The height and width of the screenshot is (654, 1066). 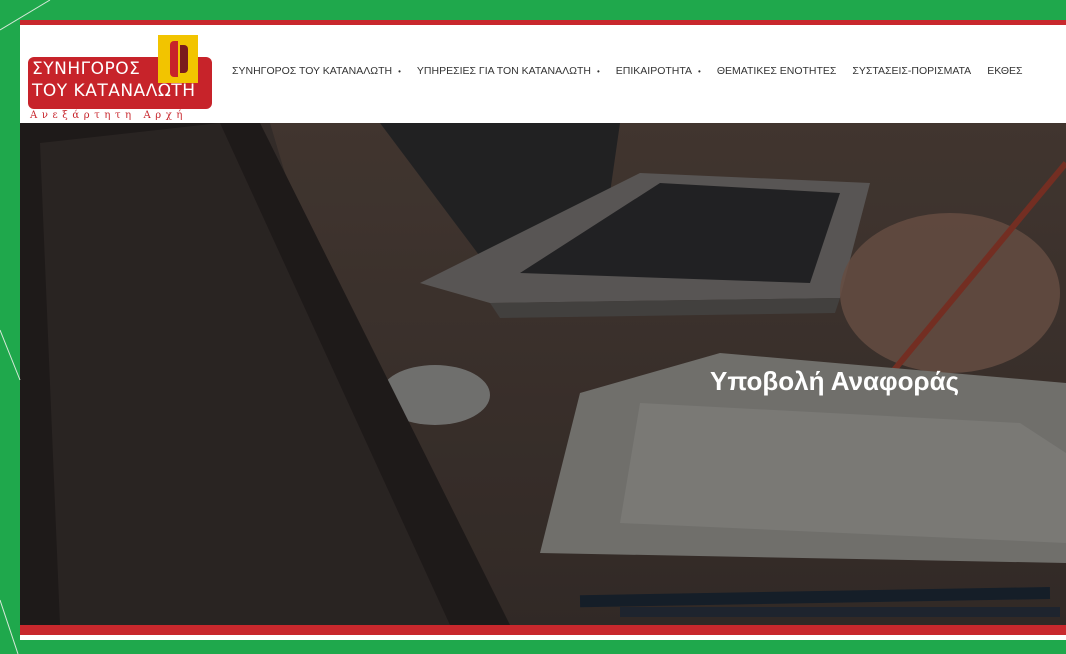 I want to click on nav-item-label: ΣΥΣΤΑΣΕΙΣ-ΠΟΡΙΣΜΑΤΑ, so click(x=912, y=71).